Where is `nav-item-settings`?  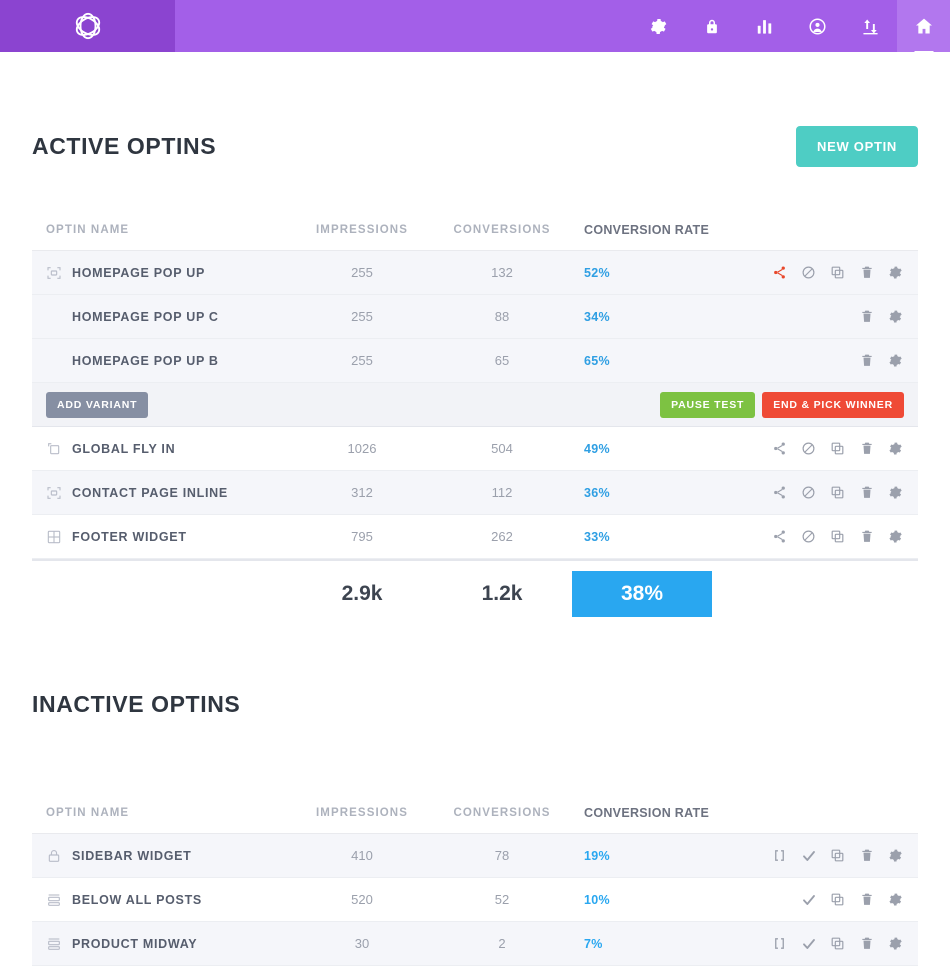 nav-item-settings is located at coordinates (658, 26).